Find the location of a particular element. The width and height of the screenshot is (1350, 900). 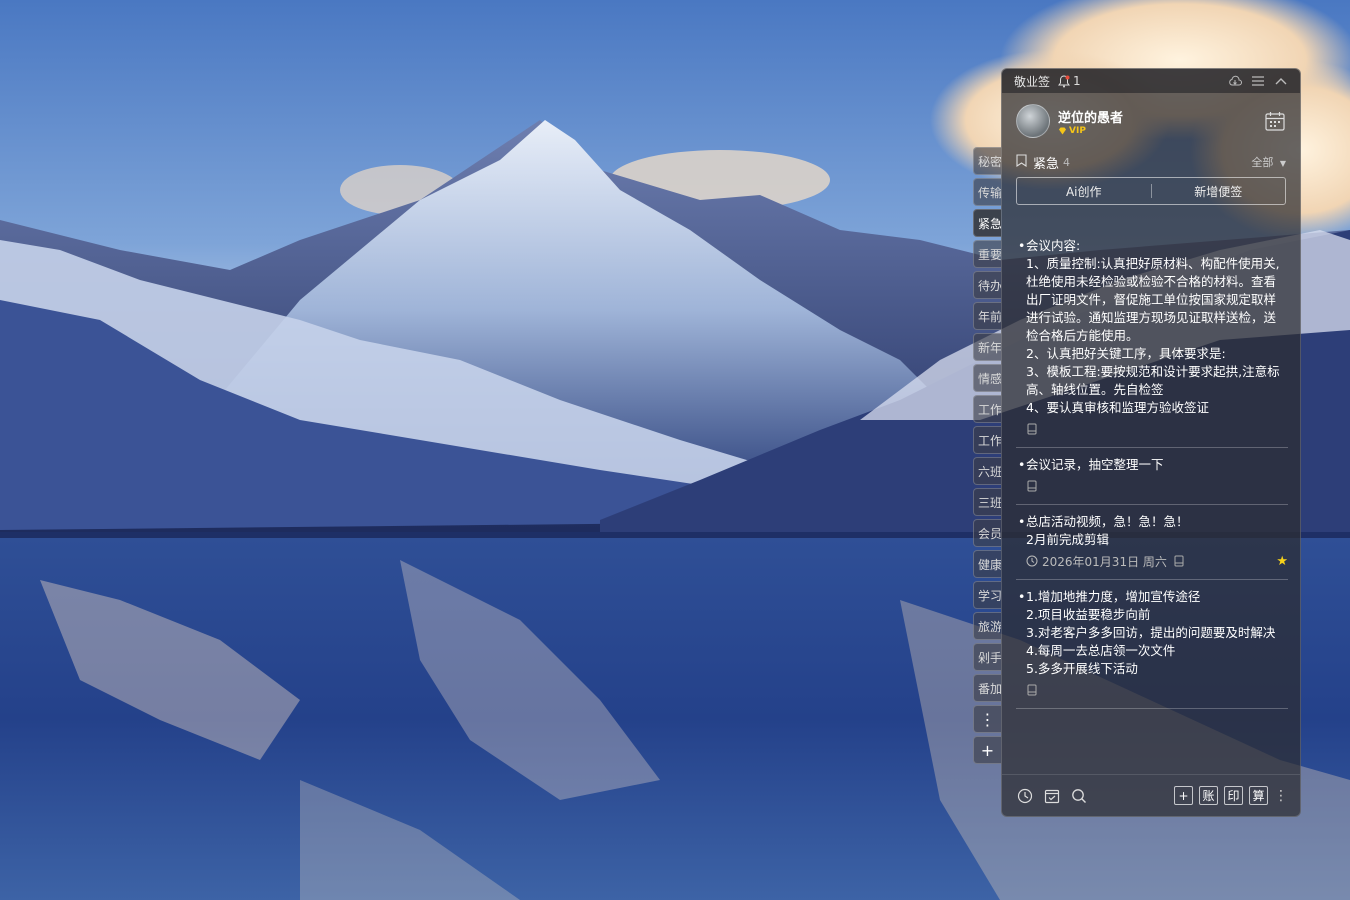

side-tab: 重要 is located at coordinates (987, 254).